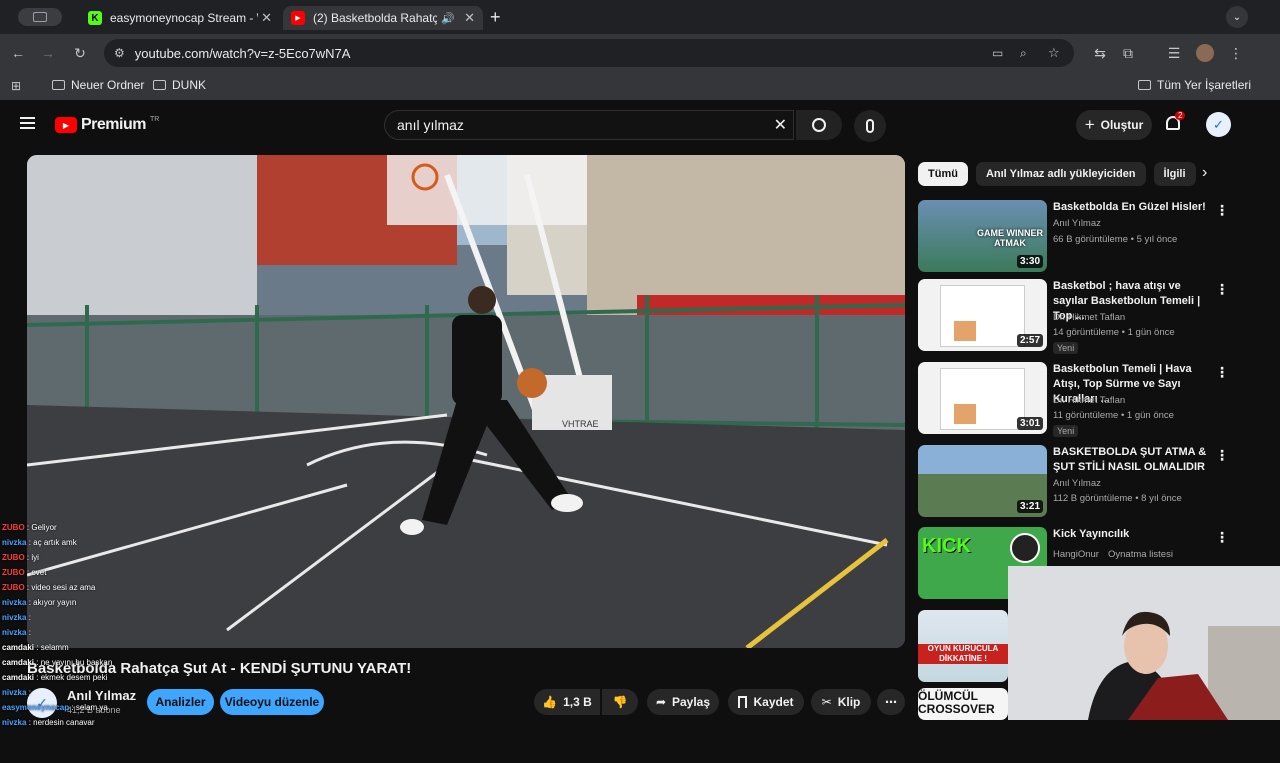 The height and width of the screenshot is (763, 1280). I want to click on zoom-icon: ⌕, so click(1023, 53).